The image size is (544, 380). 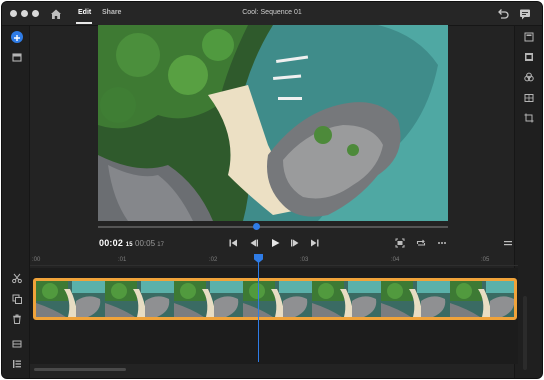 I want to click on clip-thumbnails, so click(x=275, y=299).